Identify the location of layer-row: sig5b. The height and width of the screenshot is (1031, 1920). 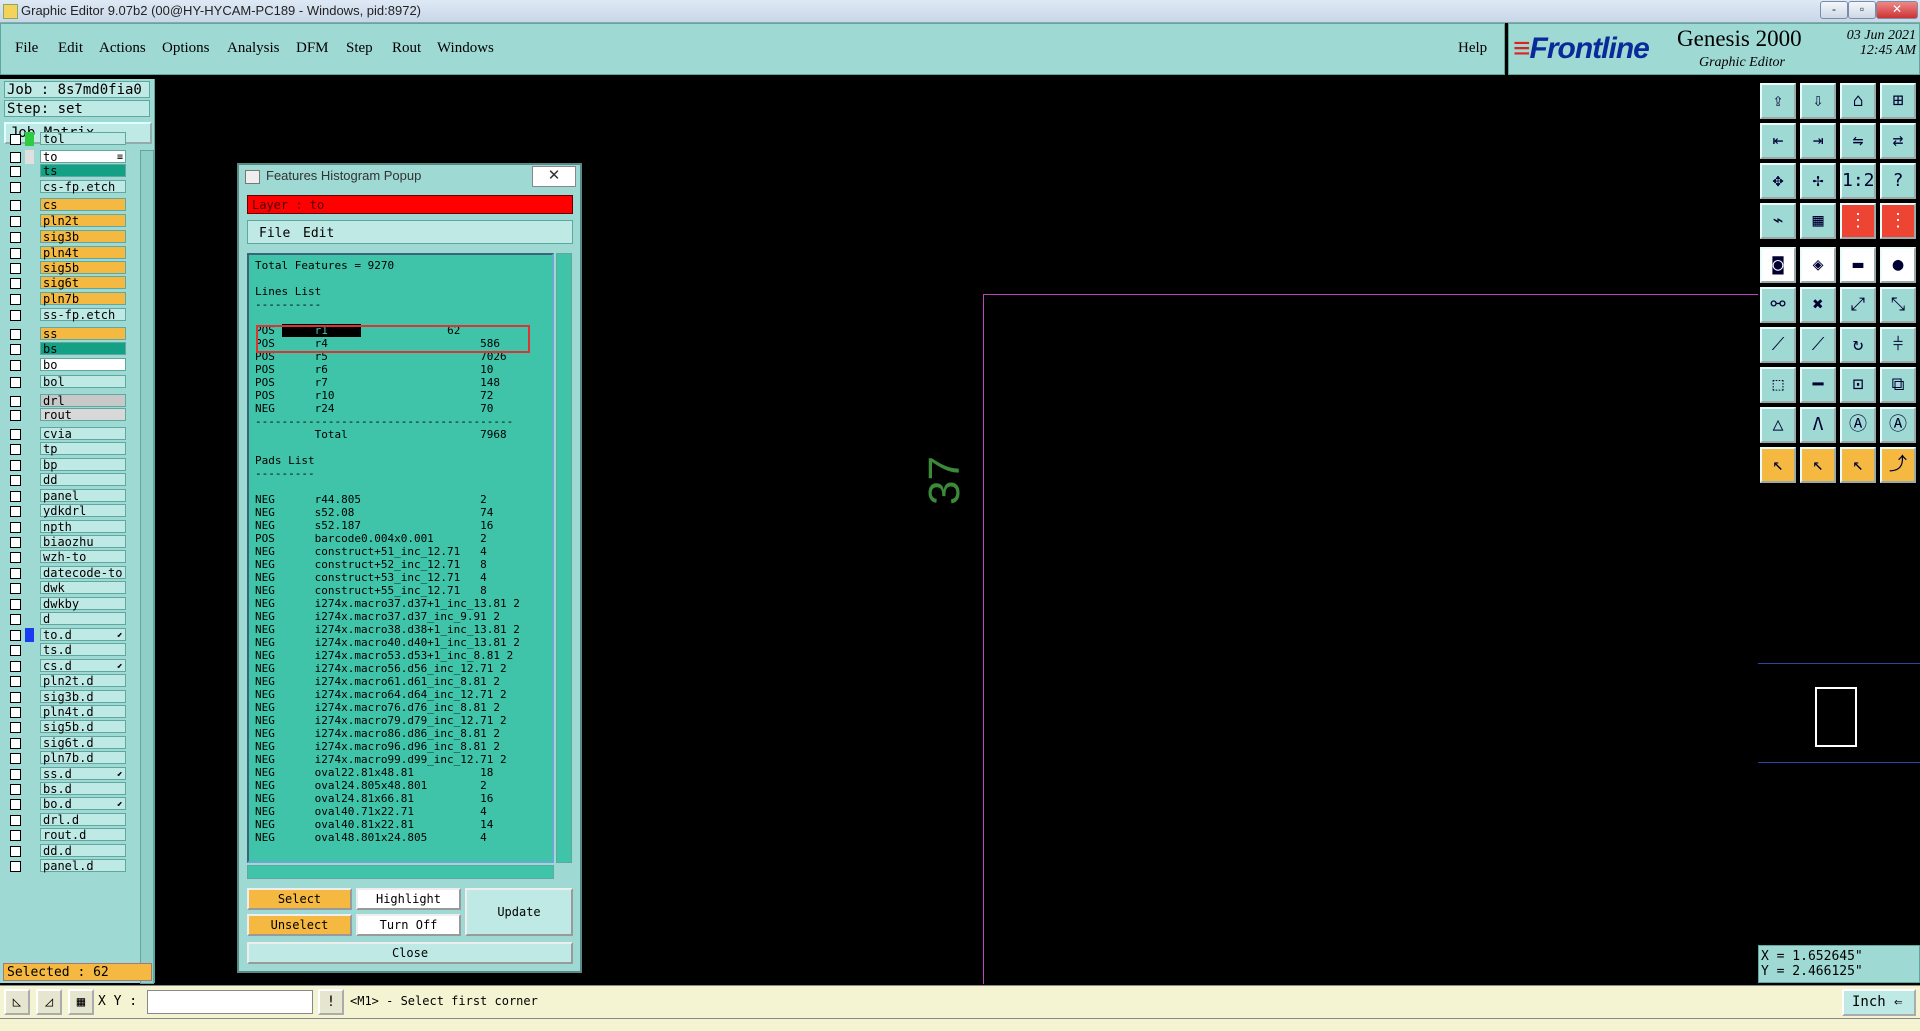
(66, 268).